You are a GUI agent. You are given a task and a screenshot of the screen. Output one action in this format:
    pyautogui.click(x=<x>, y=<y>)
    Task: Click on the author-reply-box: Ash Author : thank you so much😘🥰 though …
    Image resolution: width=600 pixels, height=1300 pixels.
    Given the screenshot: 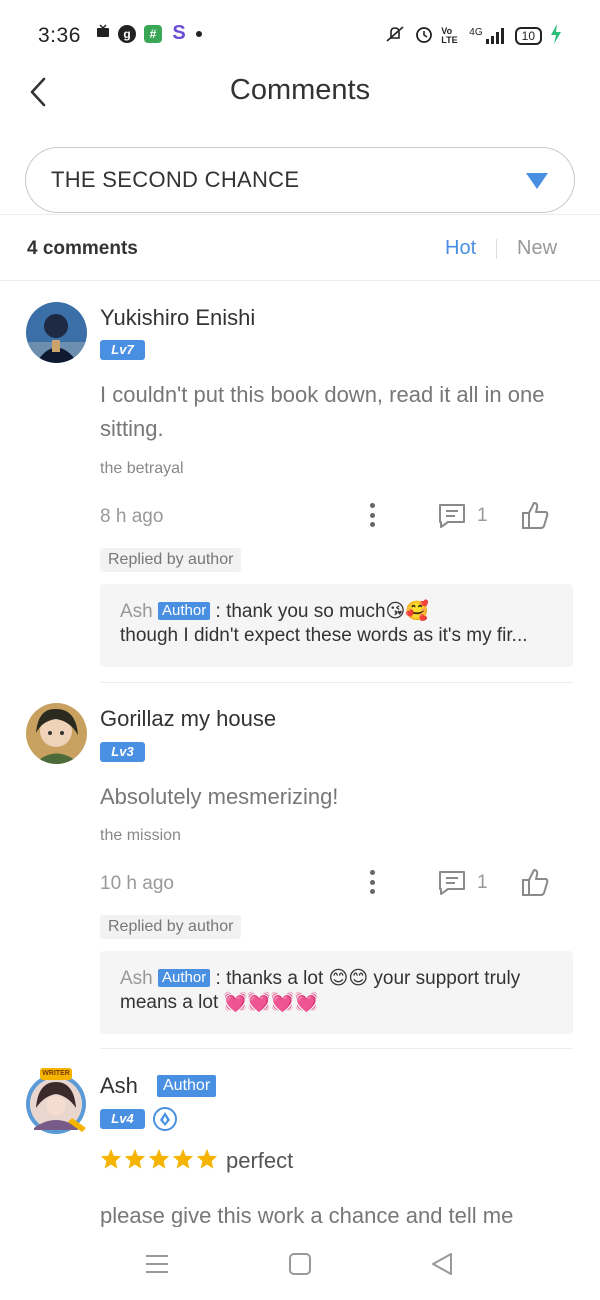 What is the action you would take?
    pyautogui.click(x=336, y=625)
    